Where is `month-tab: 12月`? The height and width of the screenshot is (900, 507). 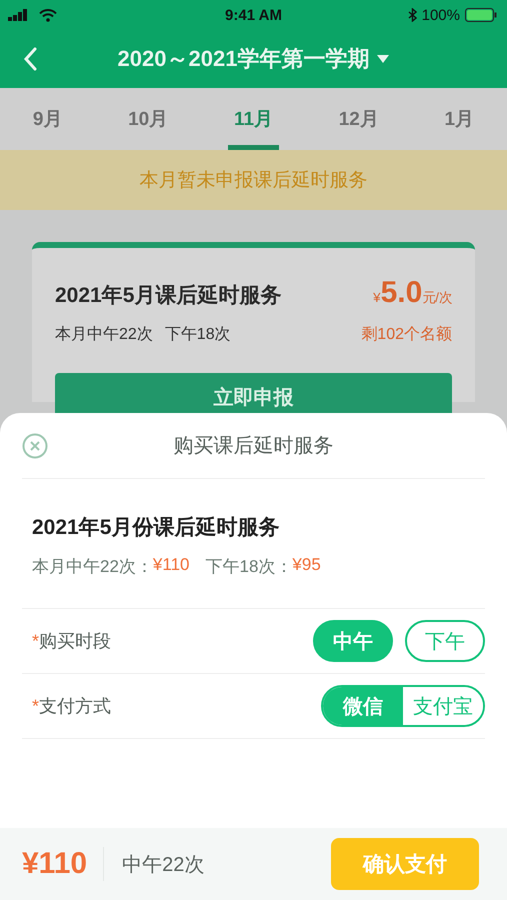 month-tab: 12月 is located at coordinates (358, 119).